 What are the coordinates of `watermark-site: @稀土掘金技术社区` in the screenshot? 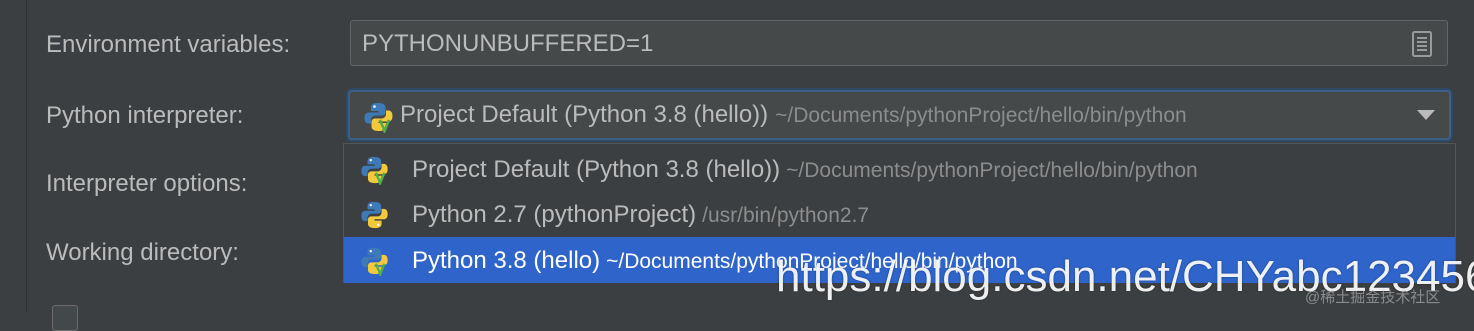 It's located at (1373, 297).